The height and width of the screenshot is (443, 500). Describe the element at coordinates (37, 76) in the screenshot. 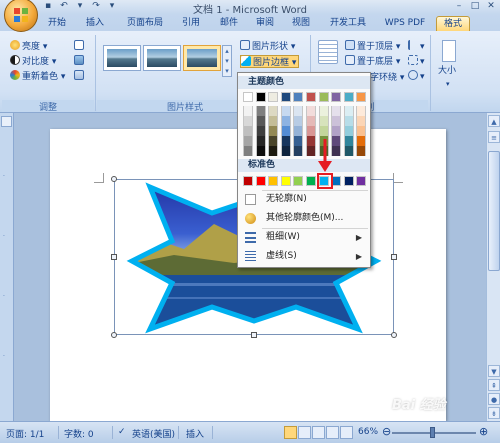

I see `recolor-button: 重新着色 ▾` at that location.